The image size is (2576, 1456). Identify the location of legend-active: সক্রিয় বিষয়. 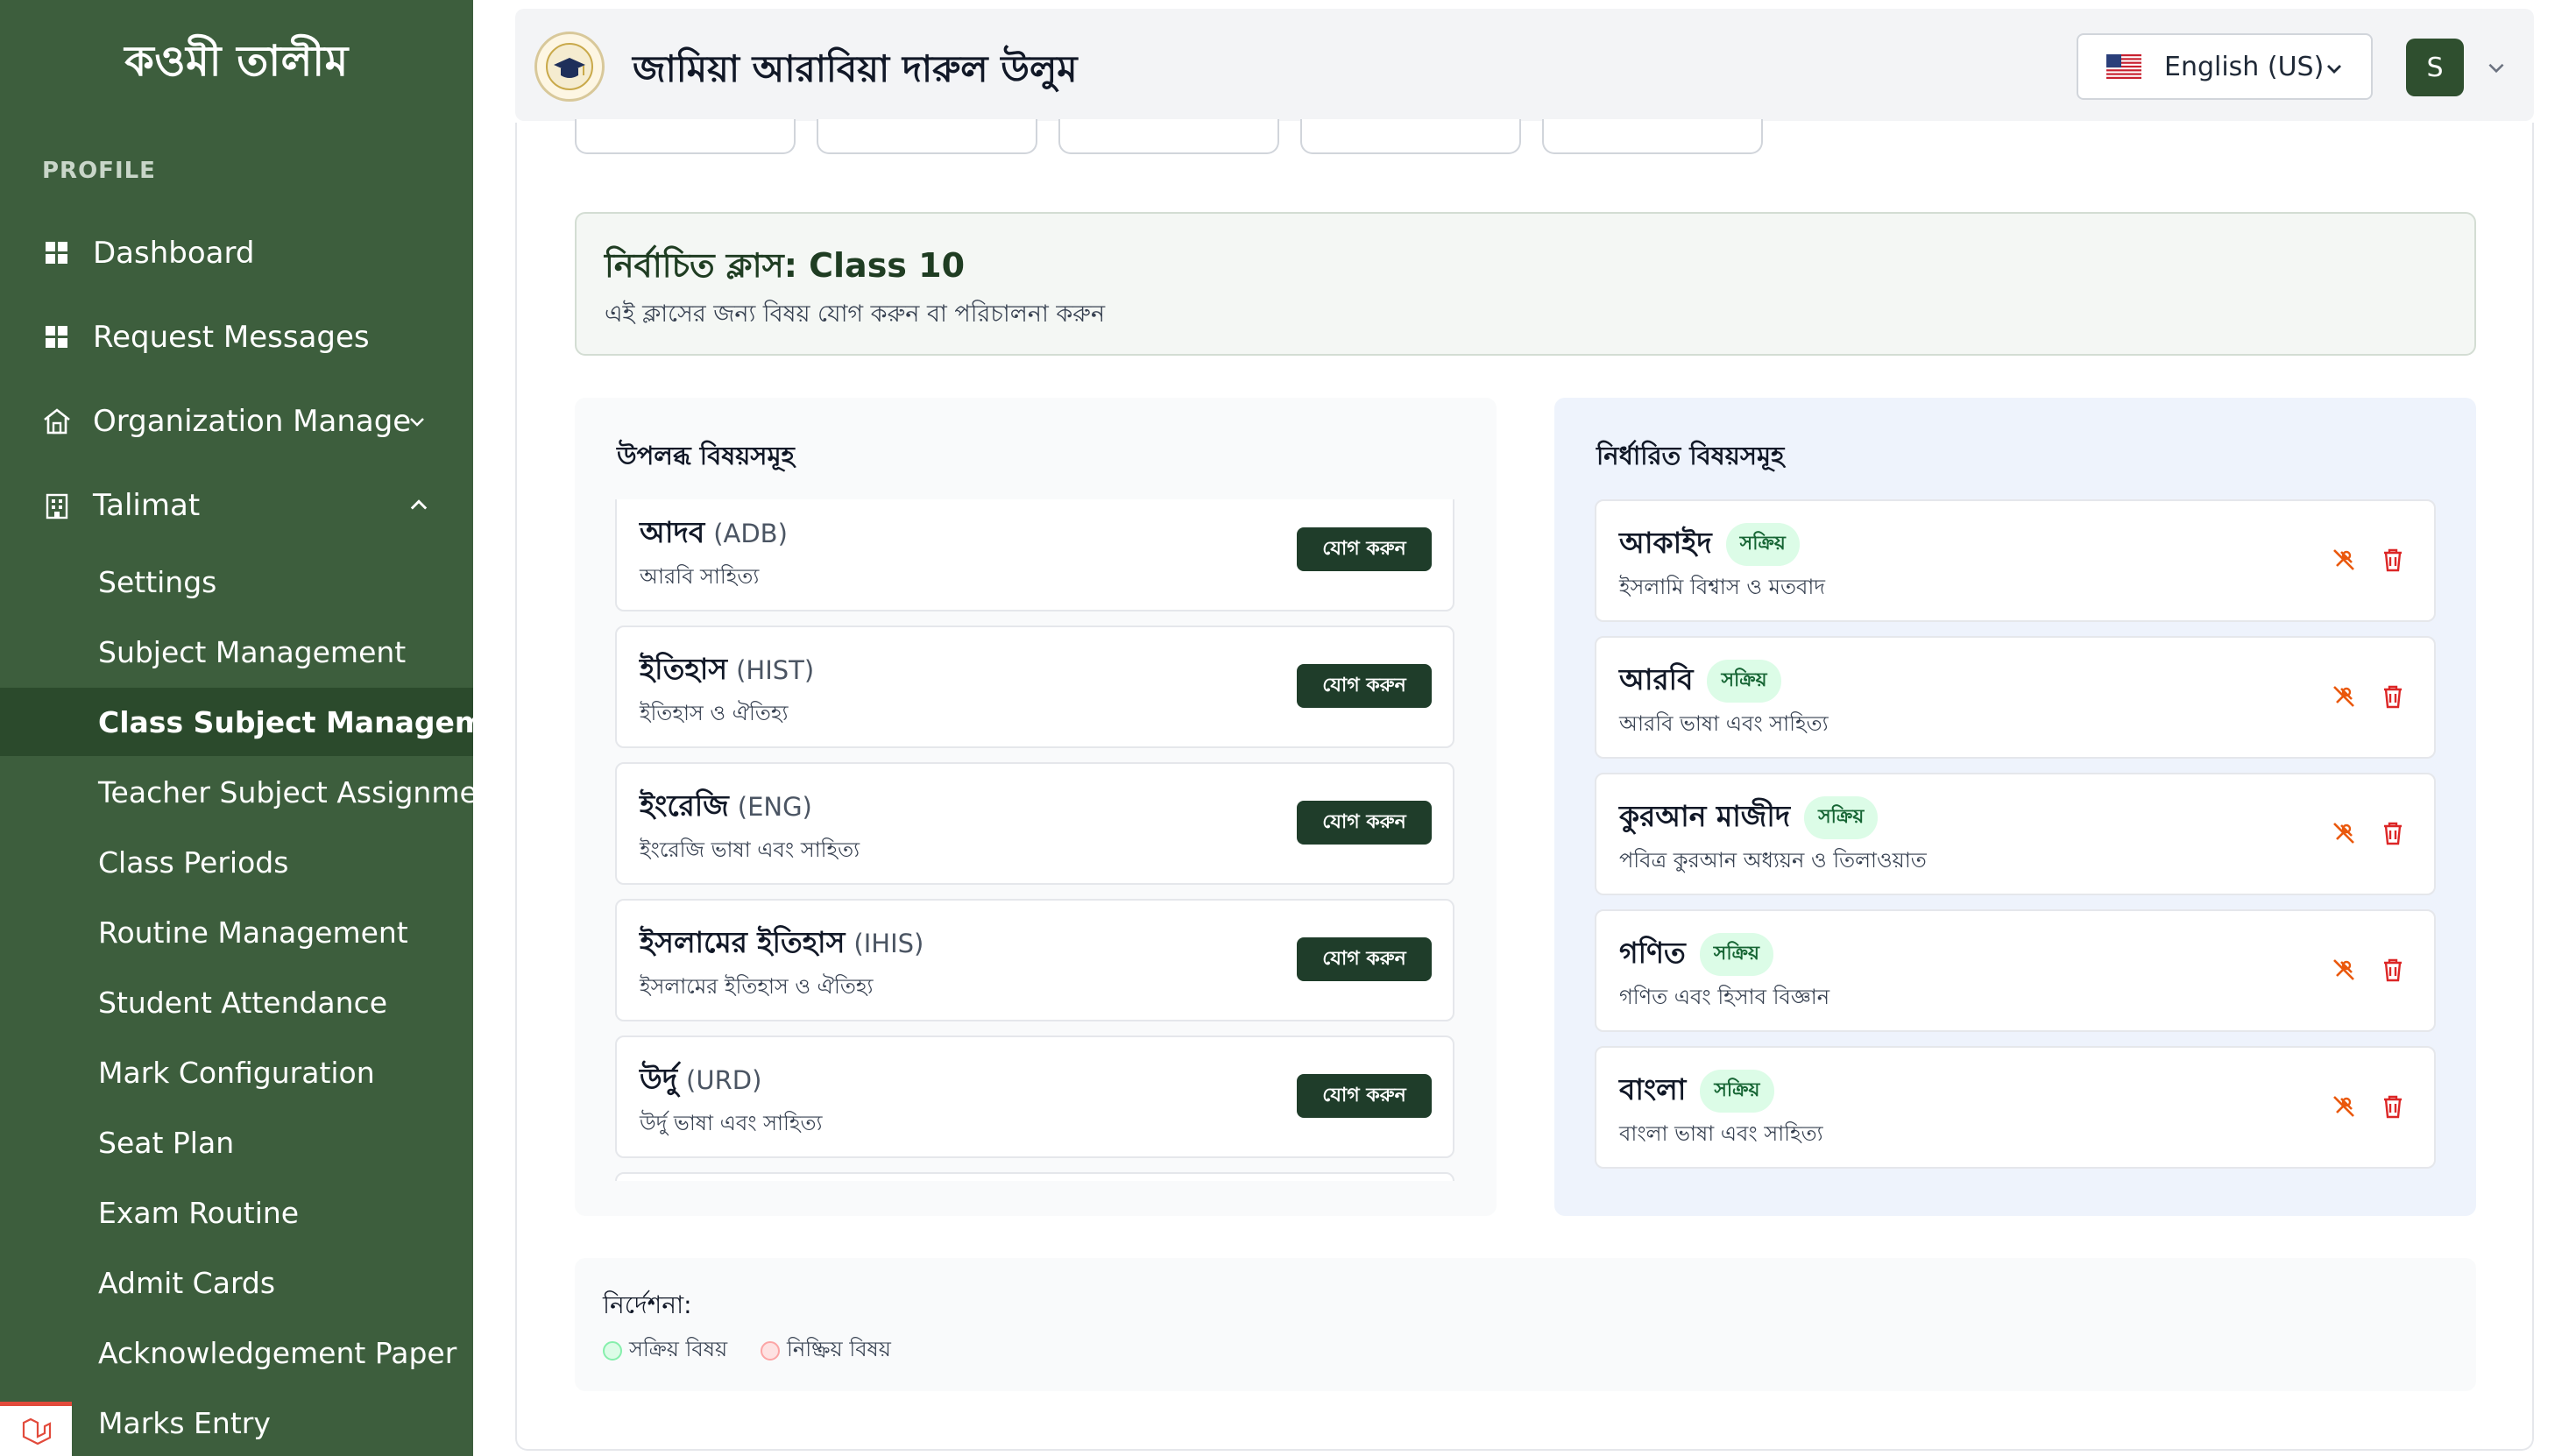
(665, 1350).